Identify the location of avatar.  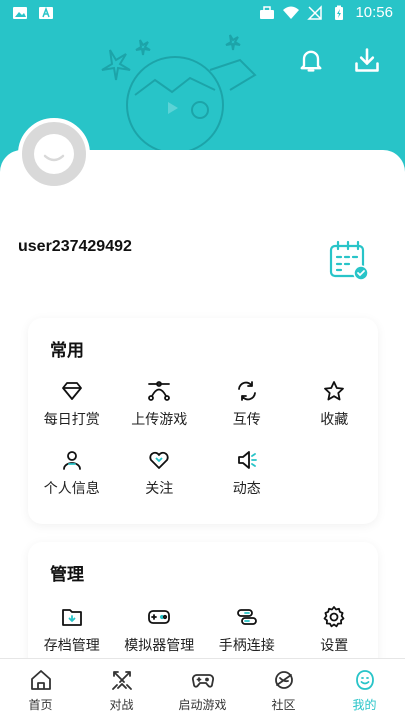
(54, 154).